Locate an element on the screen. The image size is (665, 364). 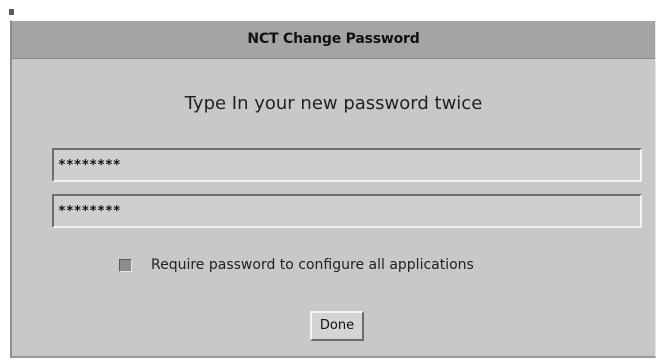
confirm-password-field is located at coordinates (347, 211).